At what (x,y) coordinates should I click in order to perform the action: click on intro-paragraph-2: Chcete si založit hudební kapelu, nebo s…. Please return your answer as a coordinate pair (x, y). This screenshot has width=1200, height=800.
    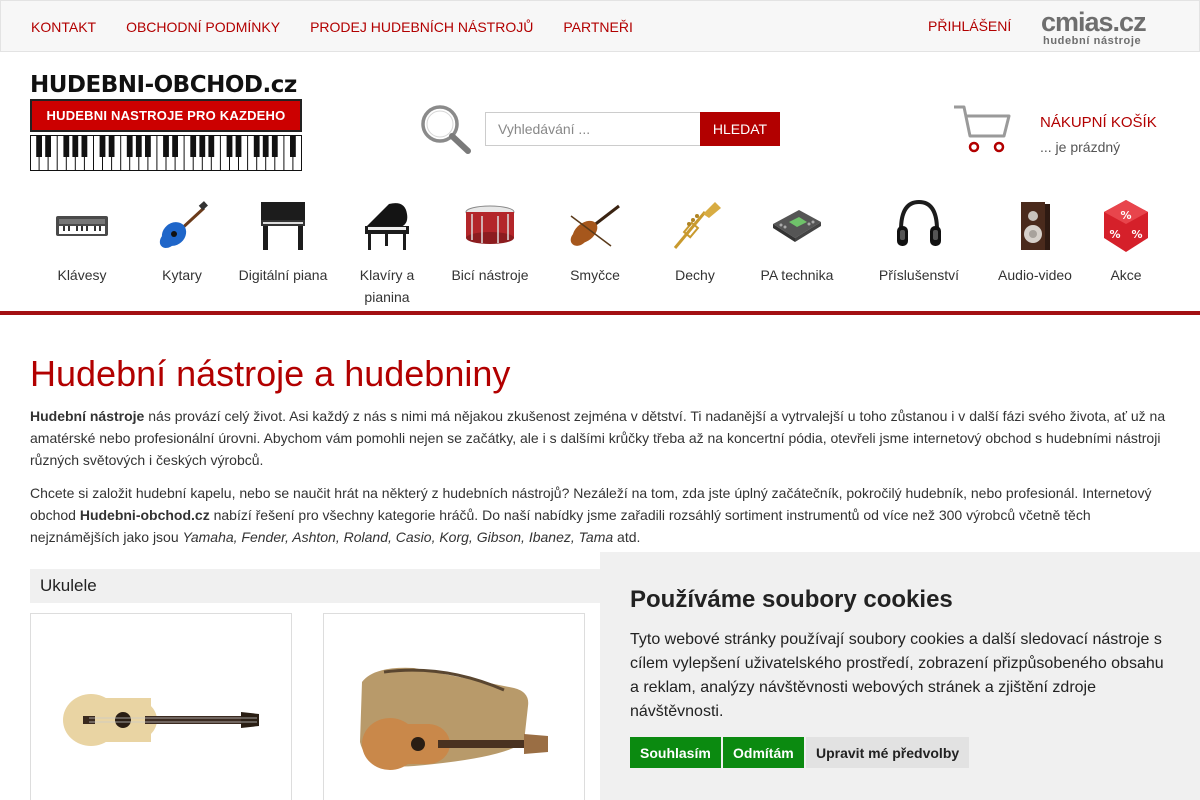
    Looking at the image, I should click on (600, 515).